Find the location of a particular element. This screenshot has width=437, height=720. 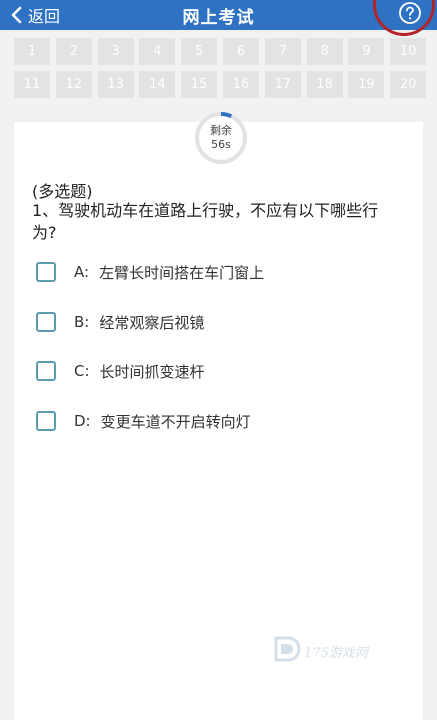

question-number-16: 16 is located at coordinates (240, 84).